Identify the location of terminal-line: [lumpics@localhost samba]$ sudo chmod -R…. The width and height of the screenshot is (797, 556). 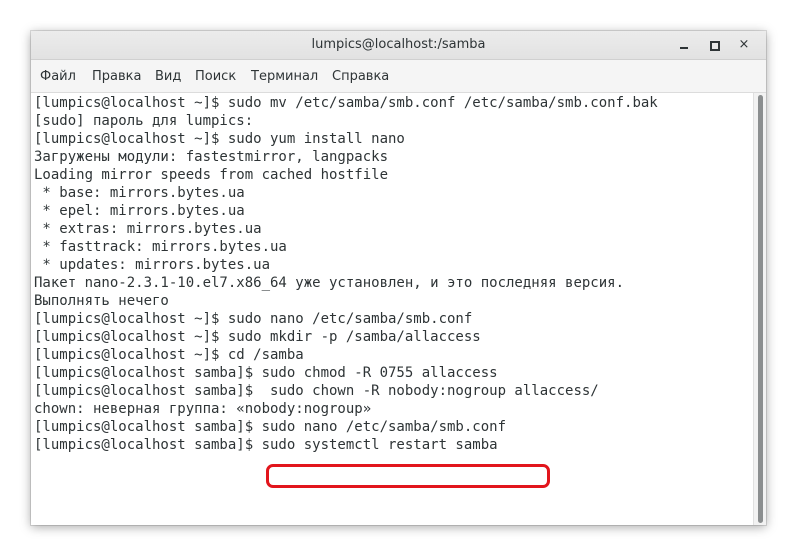
(266, 373).